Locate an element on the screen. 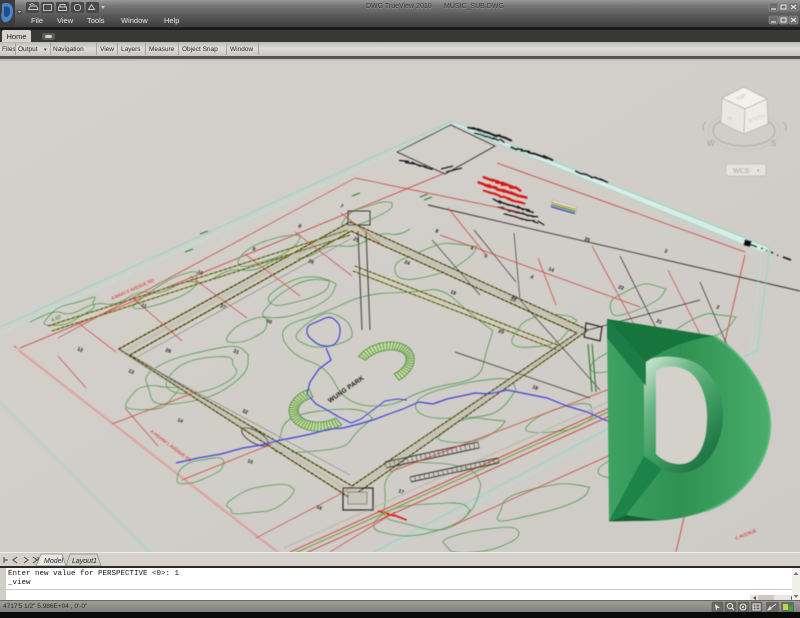  svg-text: Model is located at coordinates (54, 561).